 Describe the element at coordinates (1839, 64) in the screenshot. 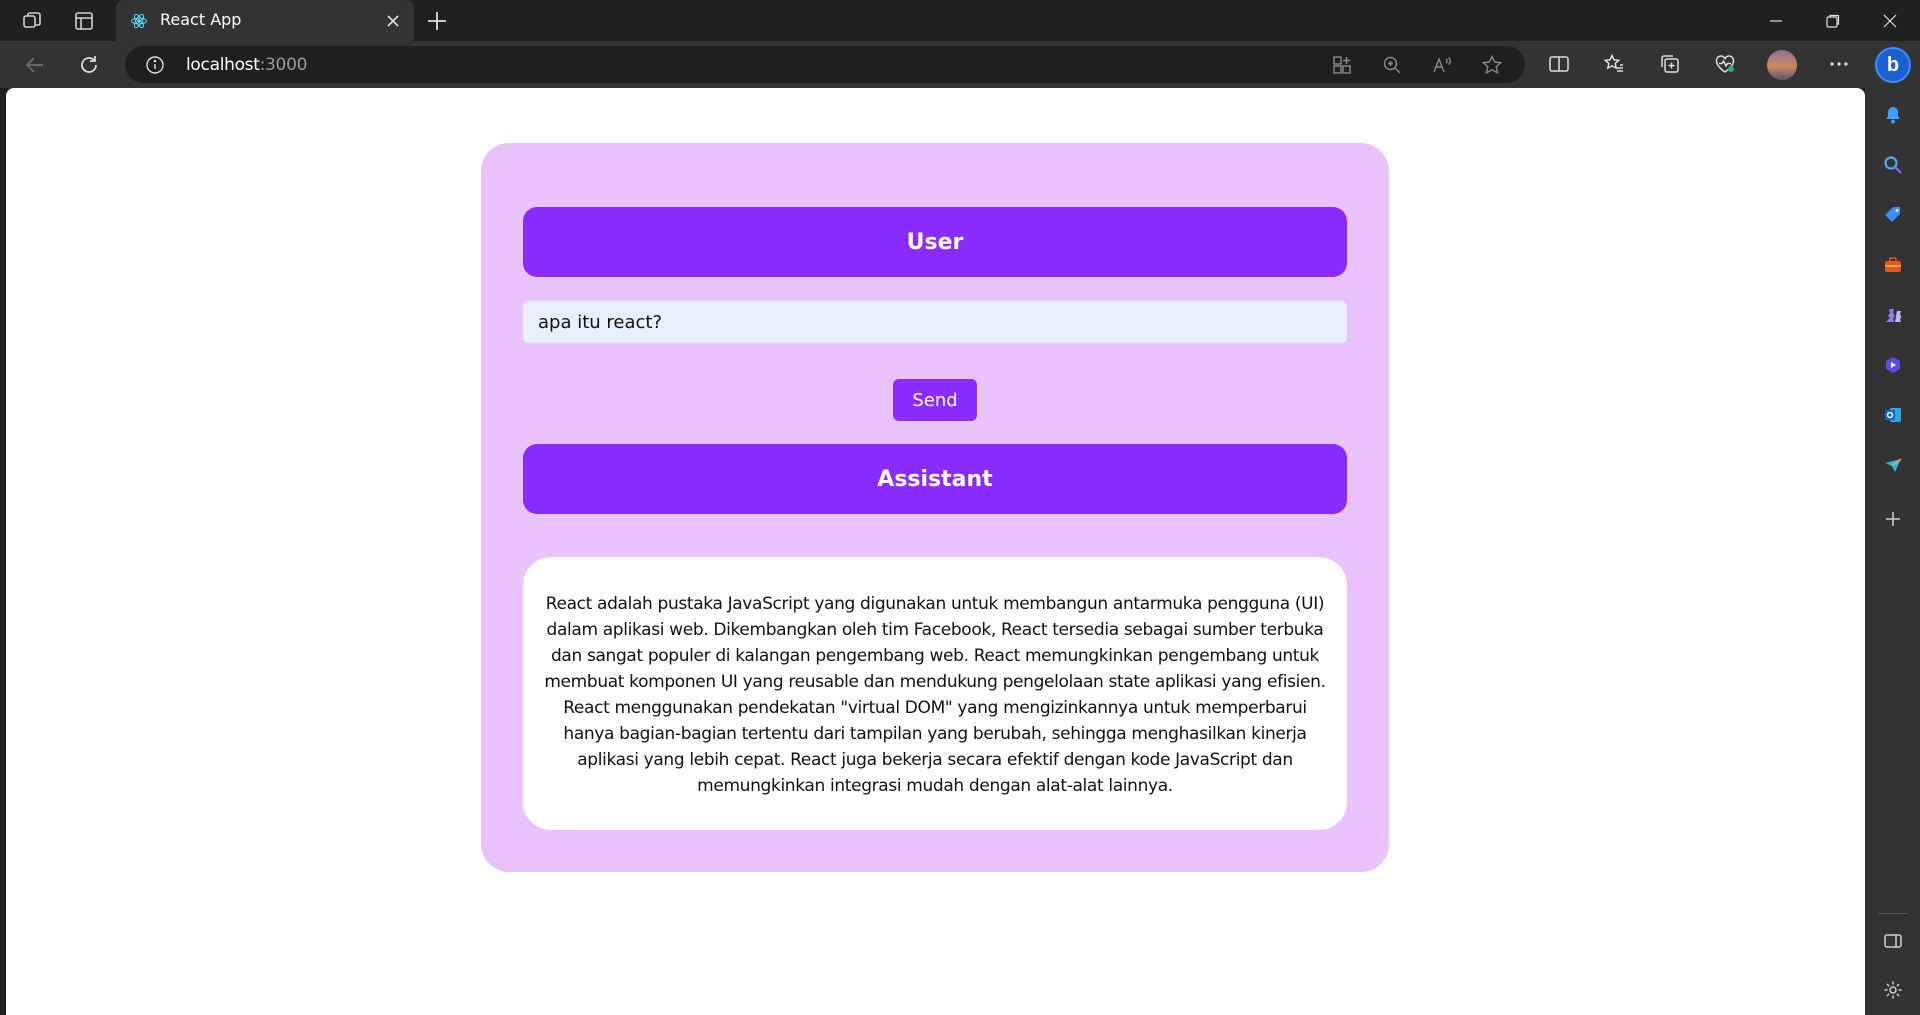

I see `more-options-icon` at that location.